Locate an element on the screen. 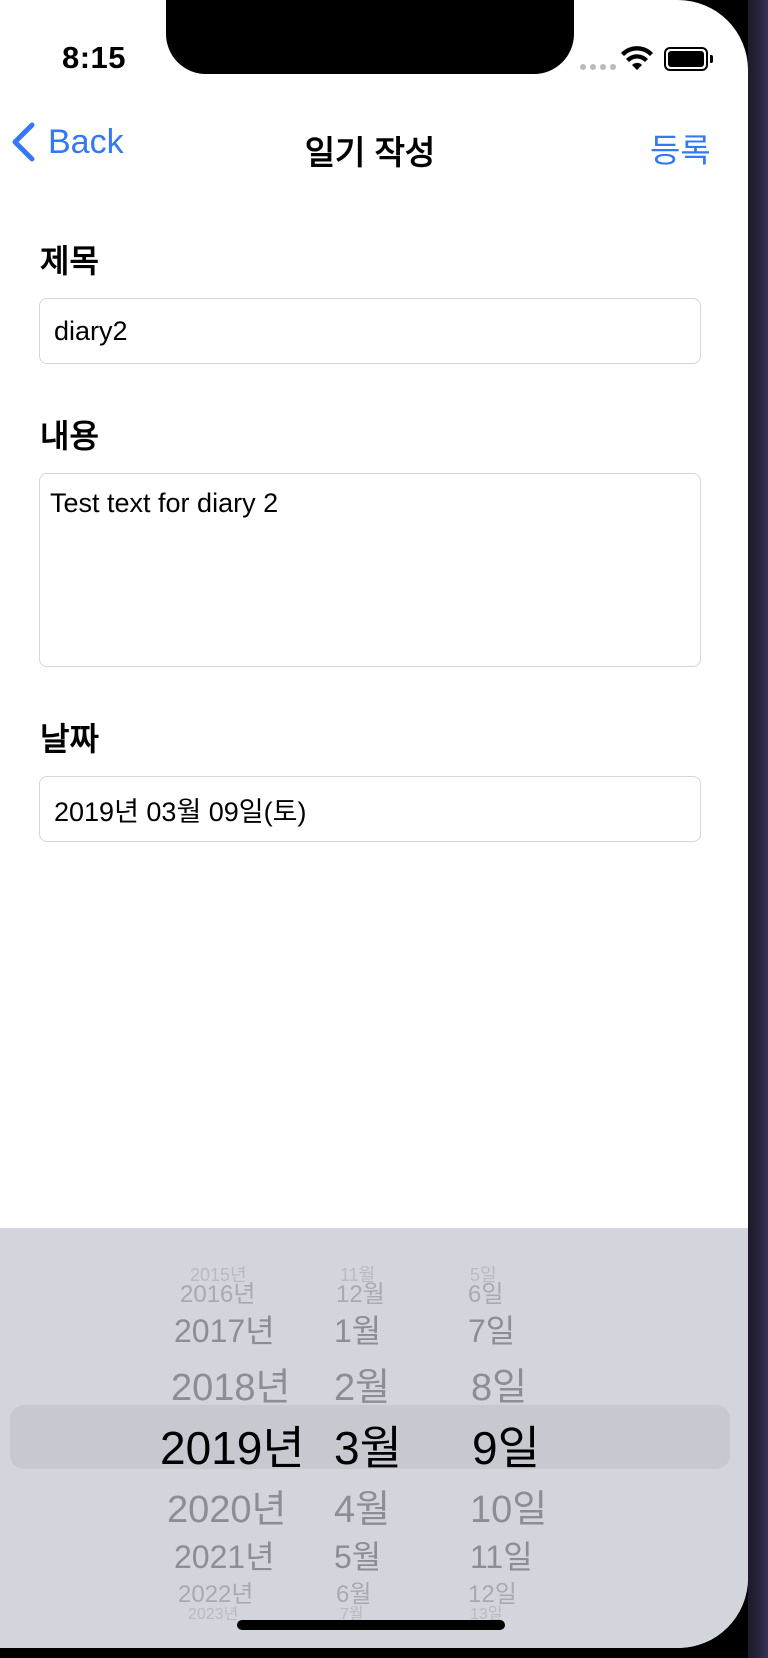 Image resolution: width=768 pixels, height=1658 pixels. date-input-value: 2019년 03월 09일(토) is located at coordinates (180, 811).